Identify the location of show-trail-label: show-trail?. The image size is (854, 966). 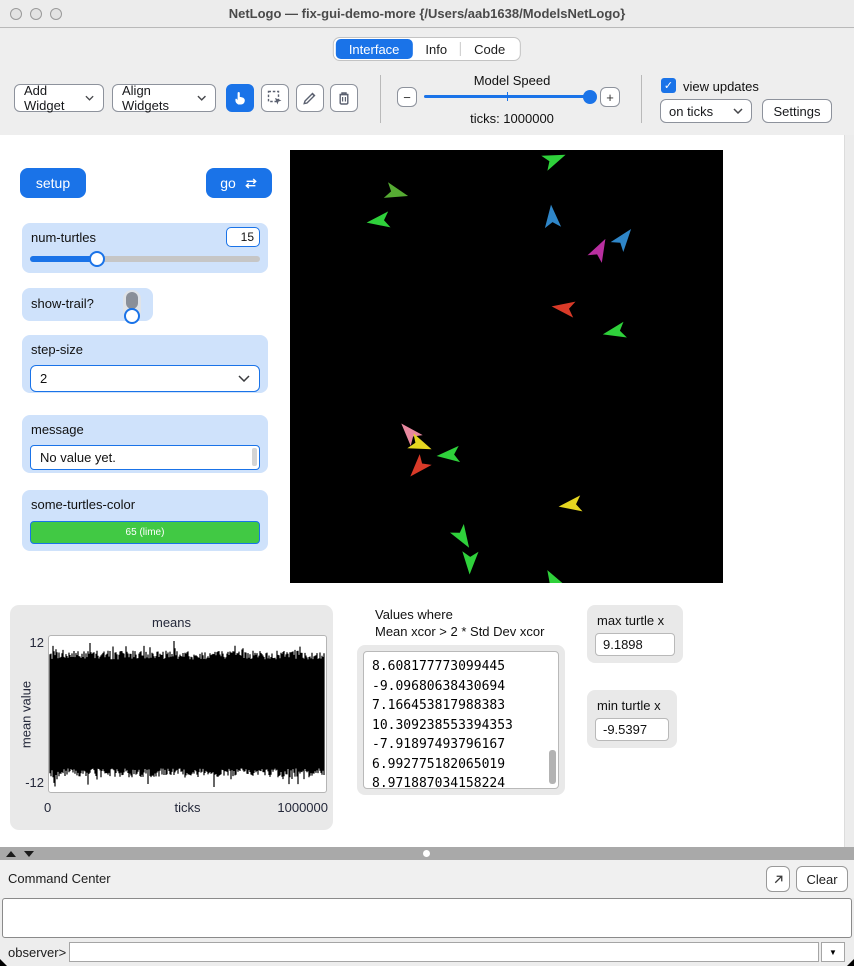
(62, 303).